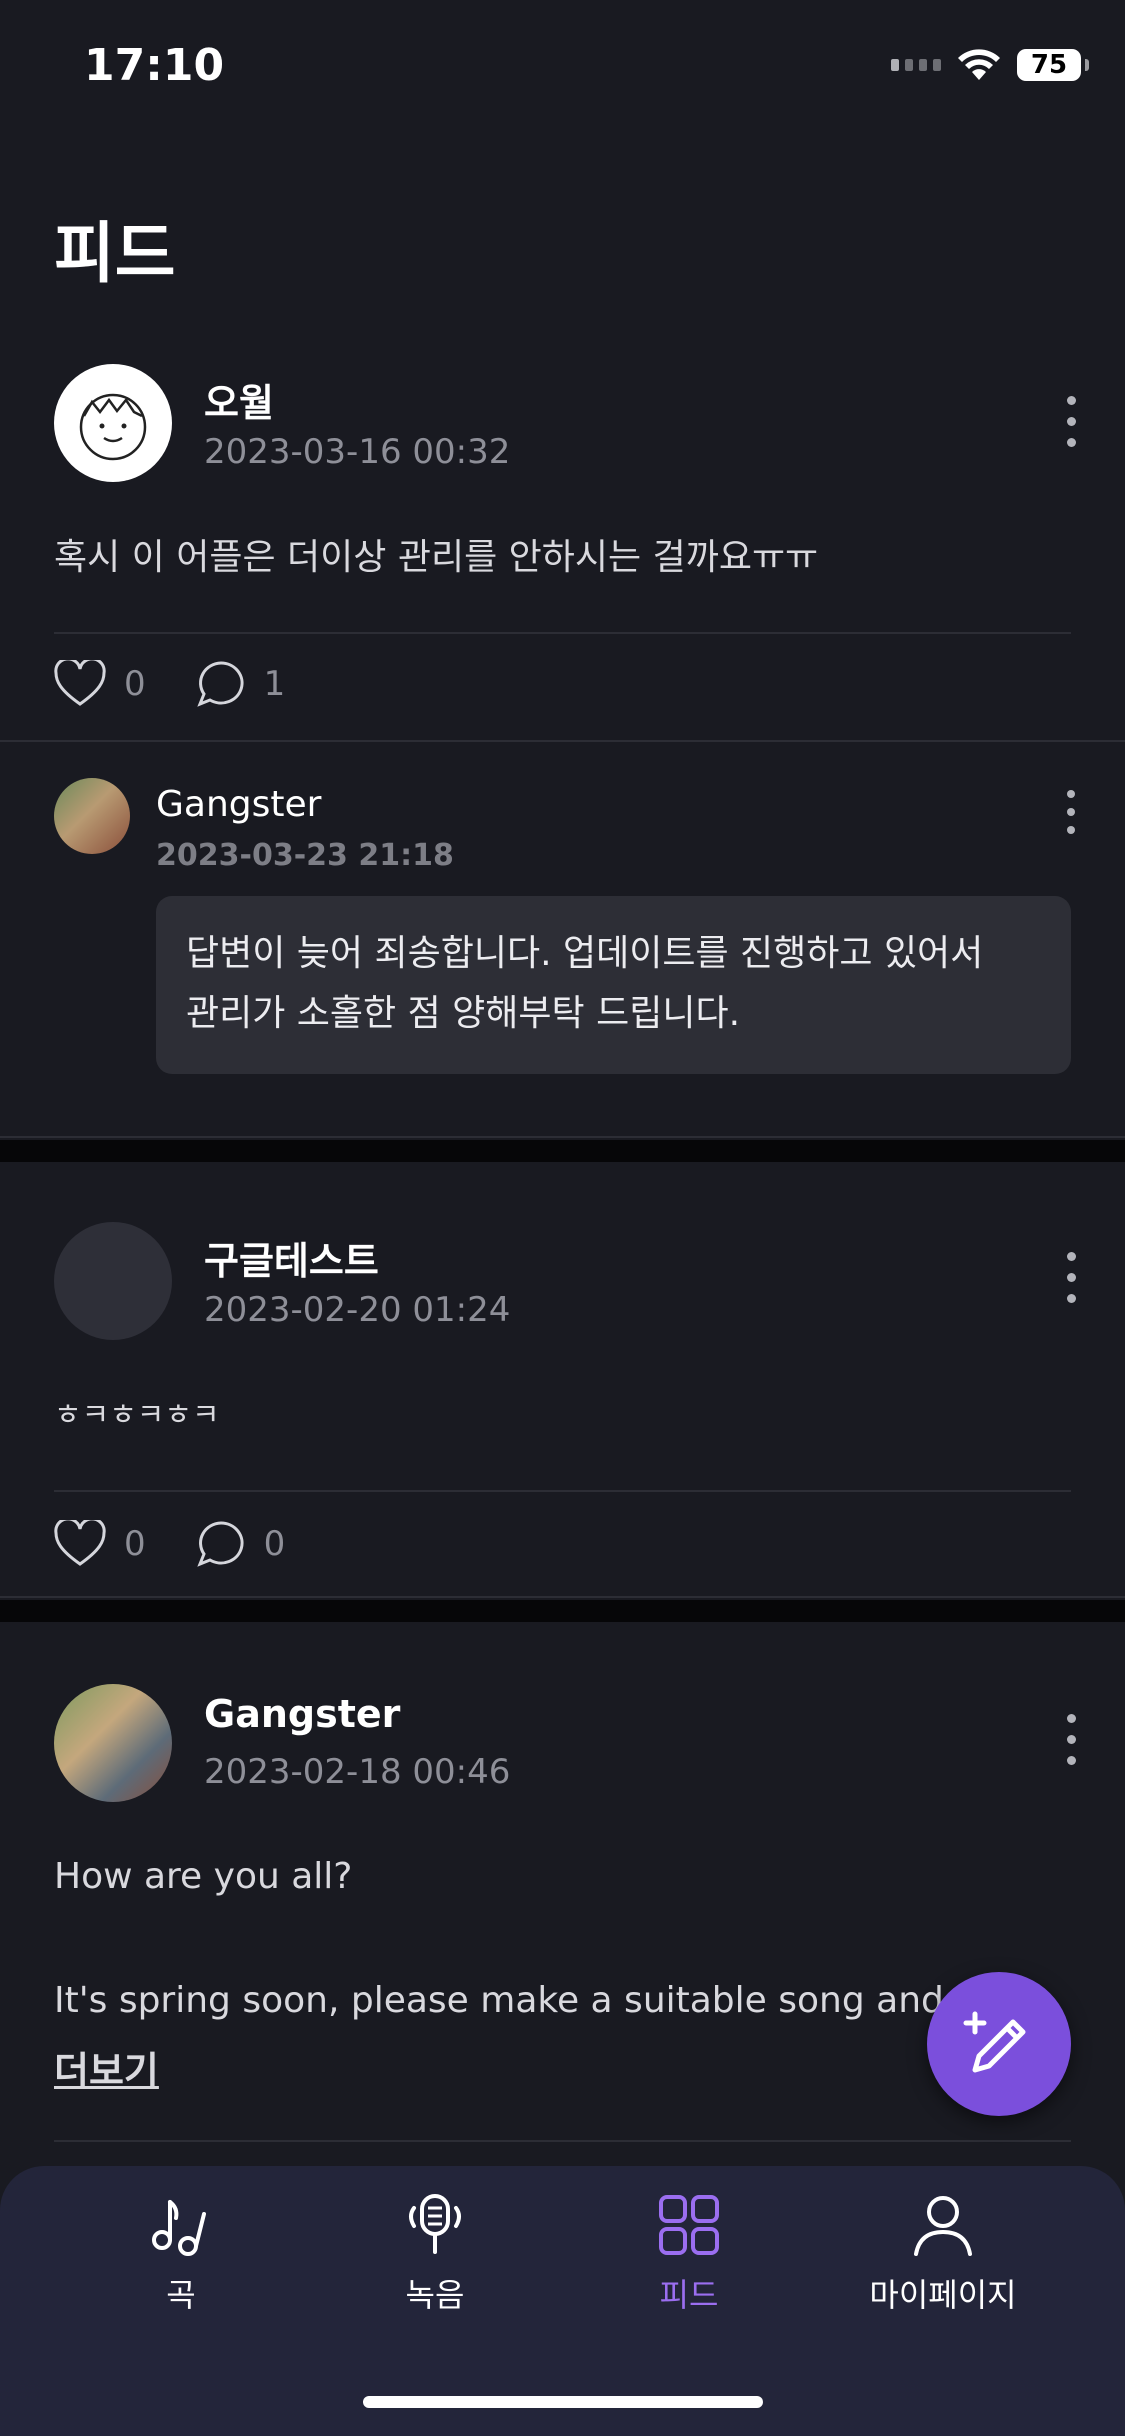 The width and height of the screenshot is (1125, 2436). Describe the element at coordinates (239, 399) in the screenshot. I see `post-author: 오월` at that location.